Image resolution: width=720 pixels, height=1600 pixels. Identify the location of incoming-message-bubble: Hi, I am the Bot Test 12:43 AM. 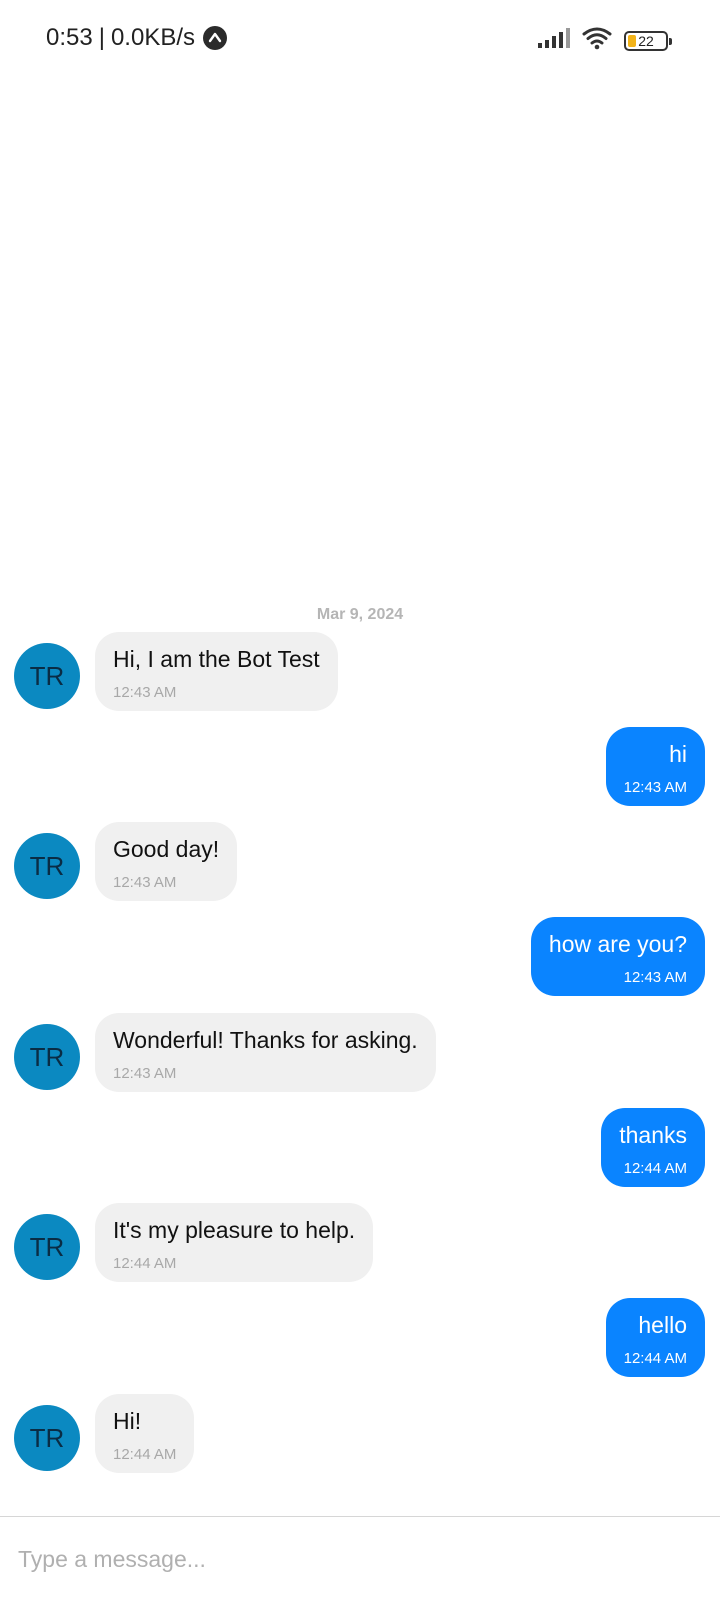
(216, 671).